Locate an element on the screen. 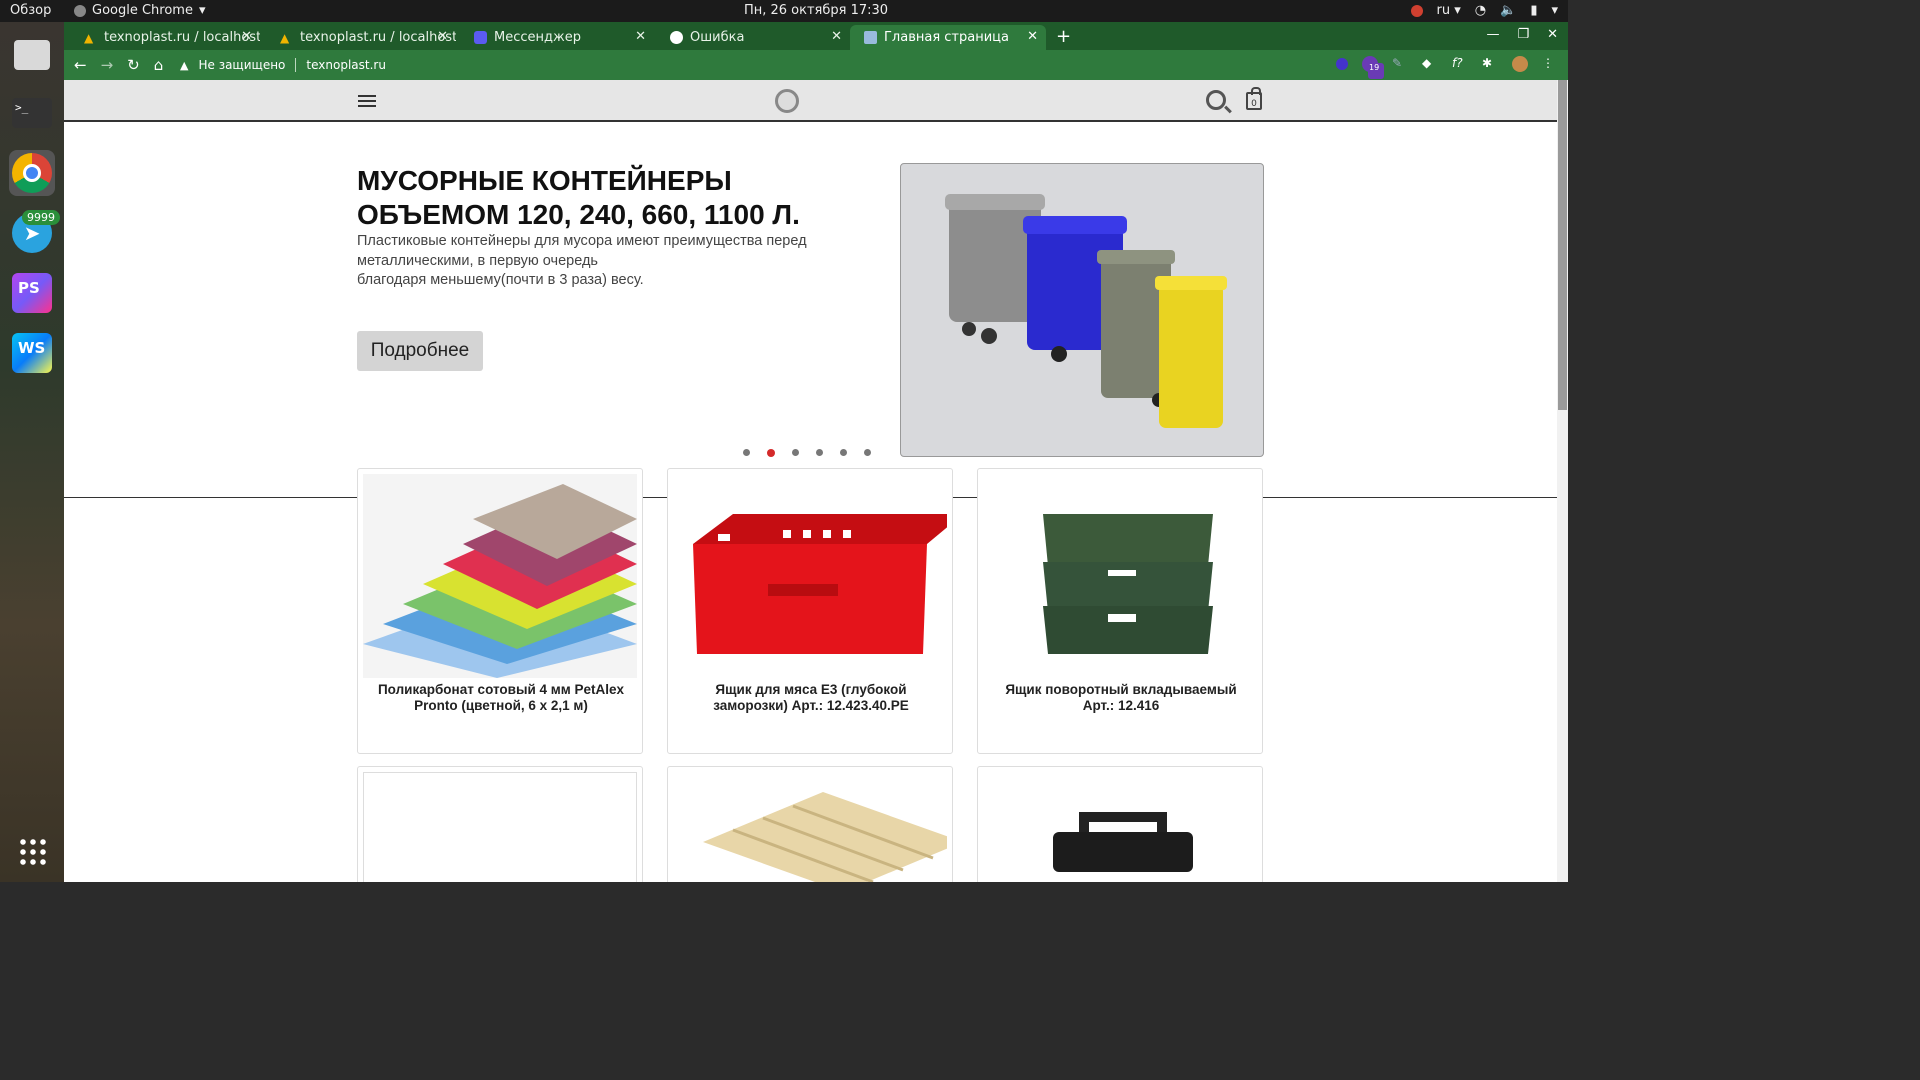 The height and width of the screenshot is (1080, 1920). search-icon is located at coordinates (1216, 100).